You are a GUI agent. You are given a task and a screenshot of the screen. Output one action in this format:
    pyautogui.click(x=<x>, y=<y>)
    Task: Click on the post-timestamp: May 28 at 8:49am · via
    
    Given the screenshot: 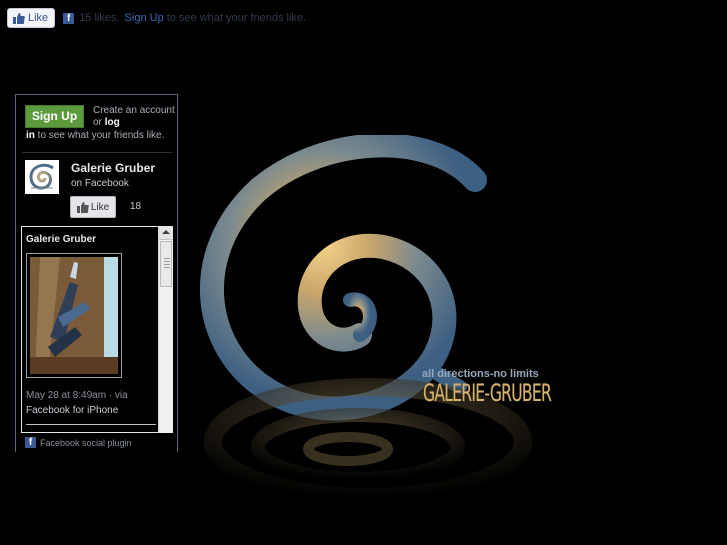 What is the action you would take?
    pyautogui.click(x=77, y=395)
    